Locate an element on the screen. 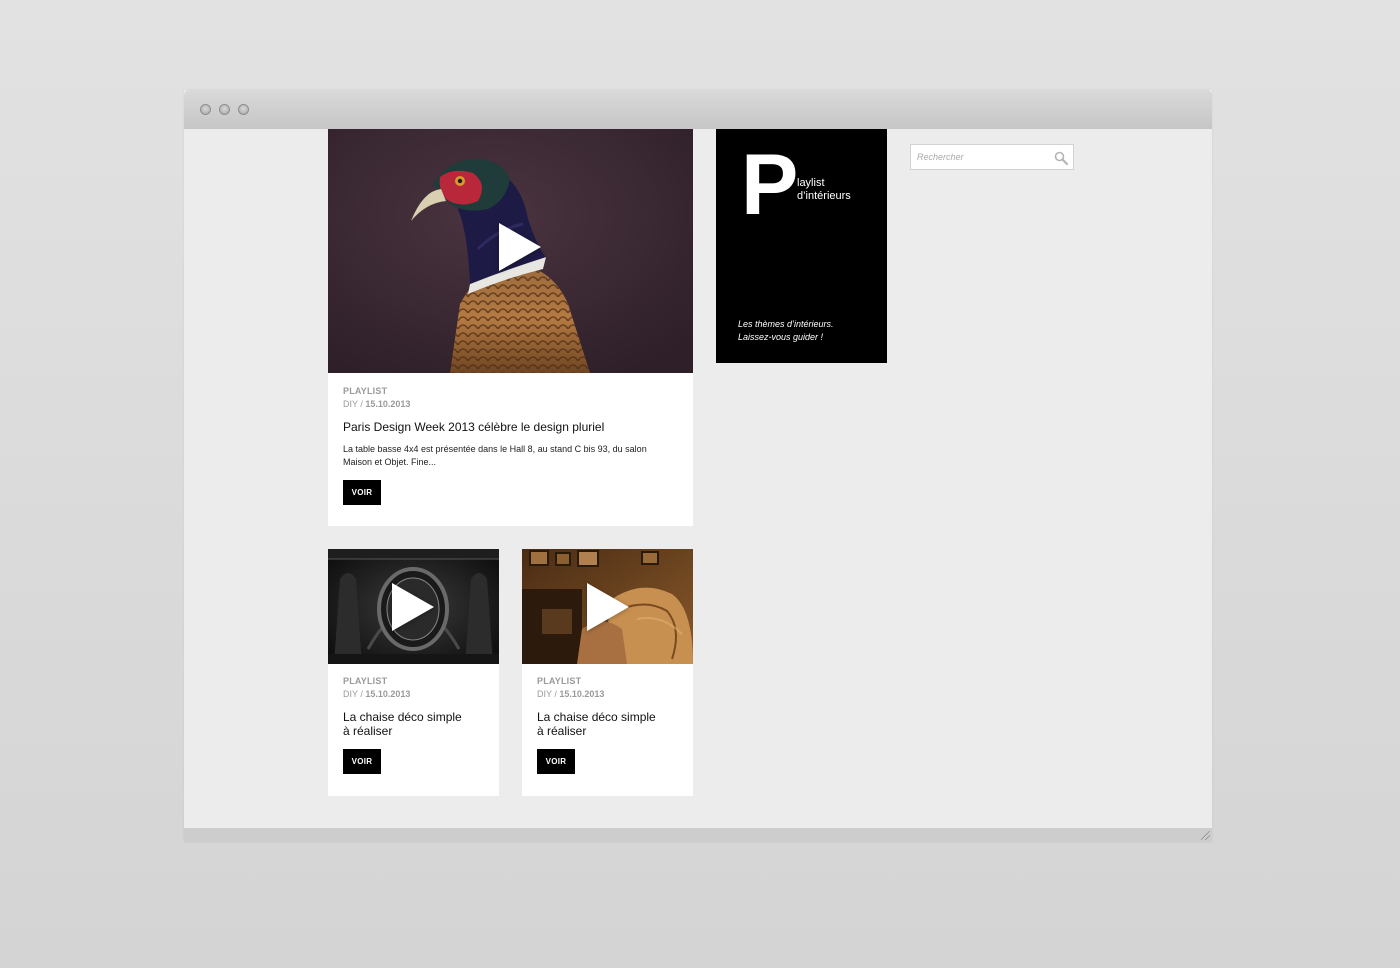 The image size is (1400, 968). minimize-window-icon is located at coordinates (224, 109).